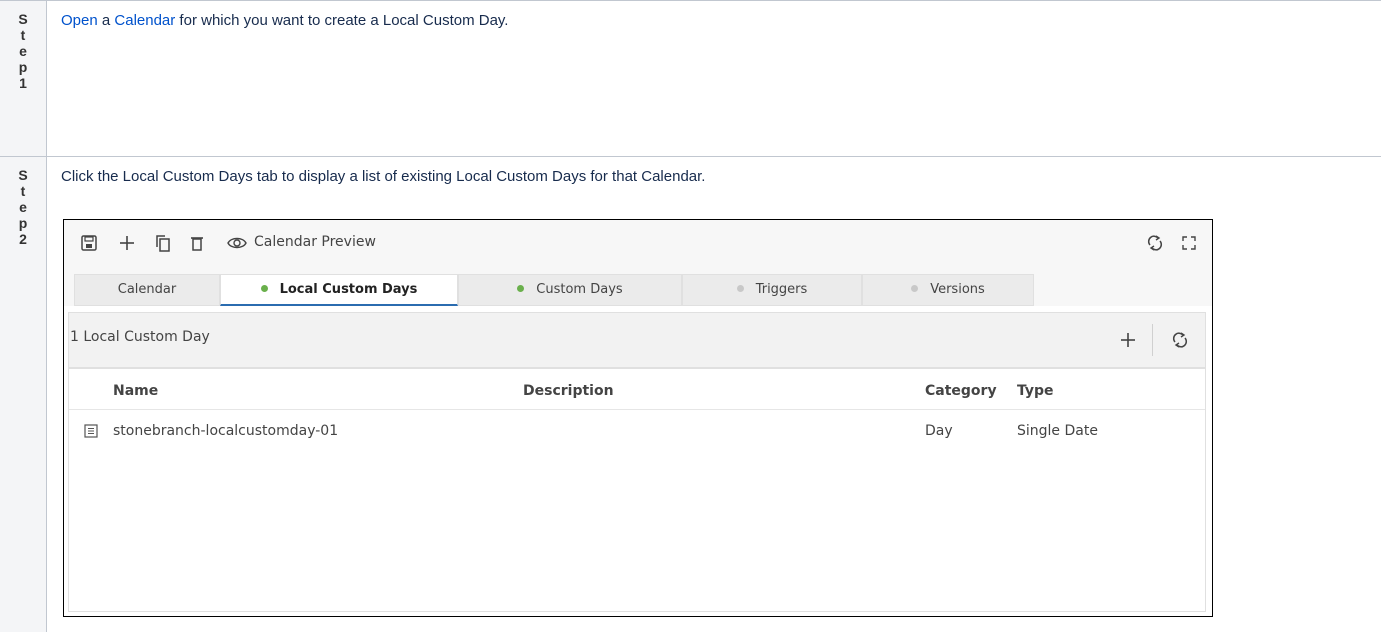  What do you see at coordinates (772, 290) in the screenshot?
I see `tab-triggers: Triggers` at bounding box center [772, 290].